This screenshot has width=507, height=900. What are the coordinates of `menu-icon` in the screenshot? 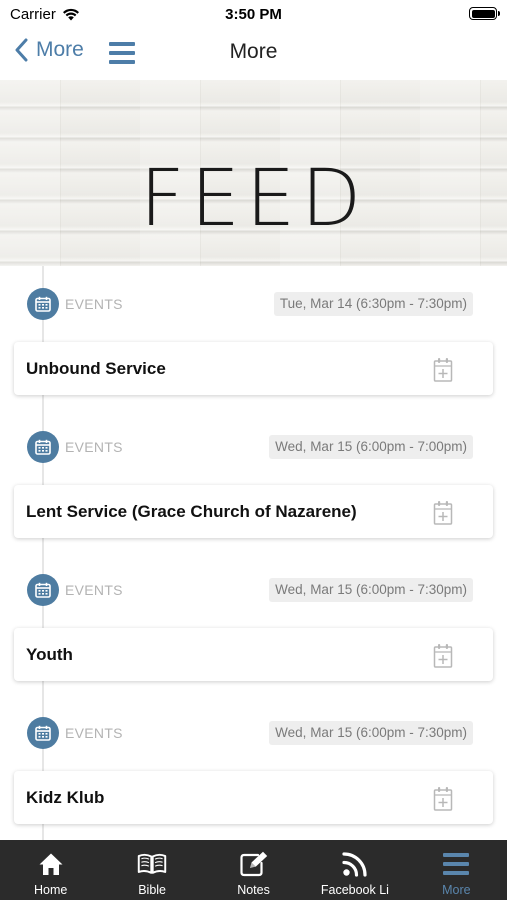 It's located at (456, 864).